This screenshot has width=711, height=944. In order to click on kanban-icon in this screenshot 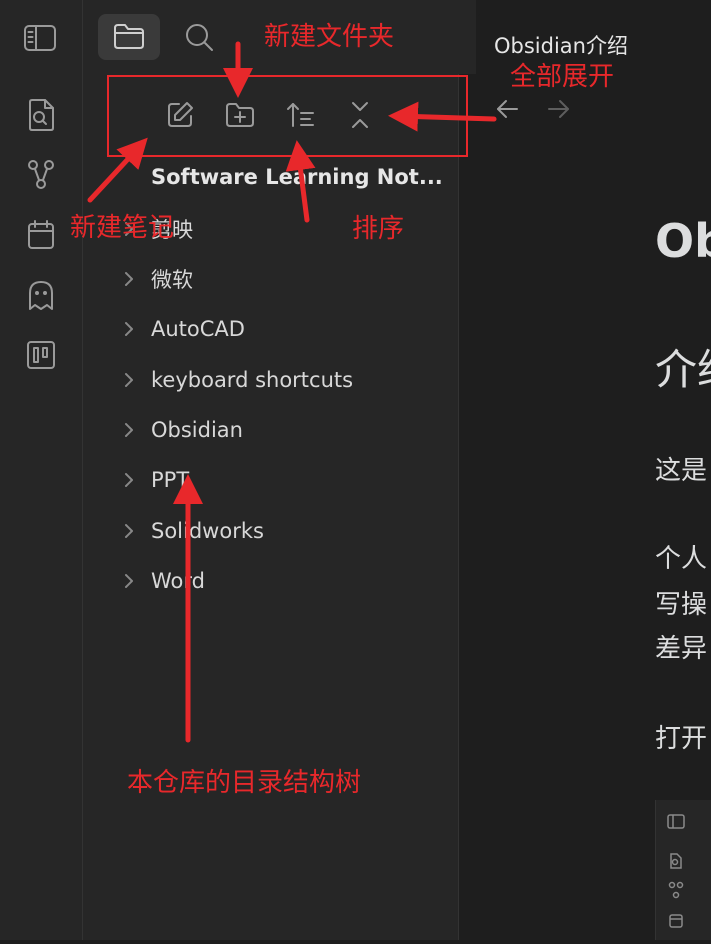, I will do `click(41, 355)`.